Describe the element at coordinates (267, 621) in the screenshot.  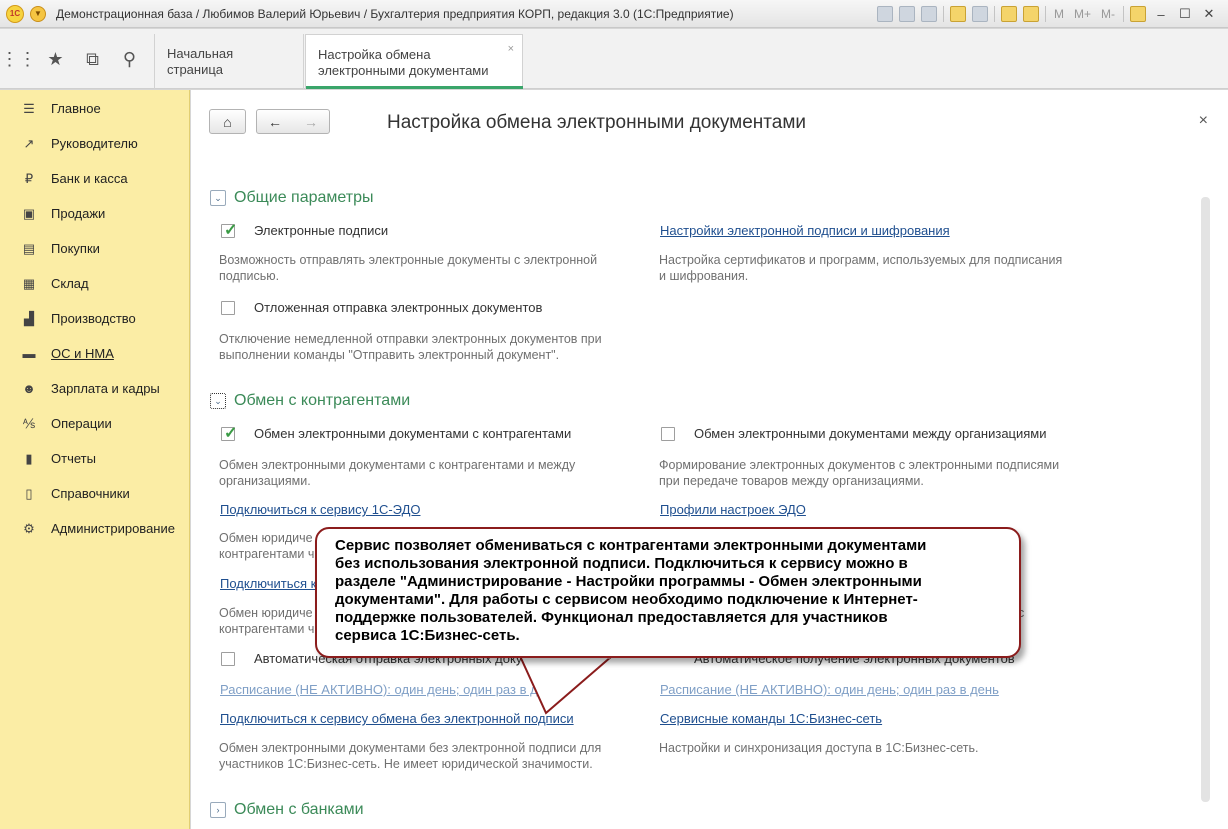
I see `partial-desc-2: Обмен юридиче контрагентами ч` at that location.